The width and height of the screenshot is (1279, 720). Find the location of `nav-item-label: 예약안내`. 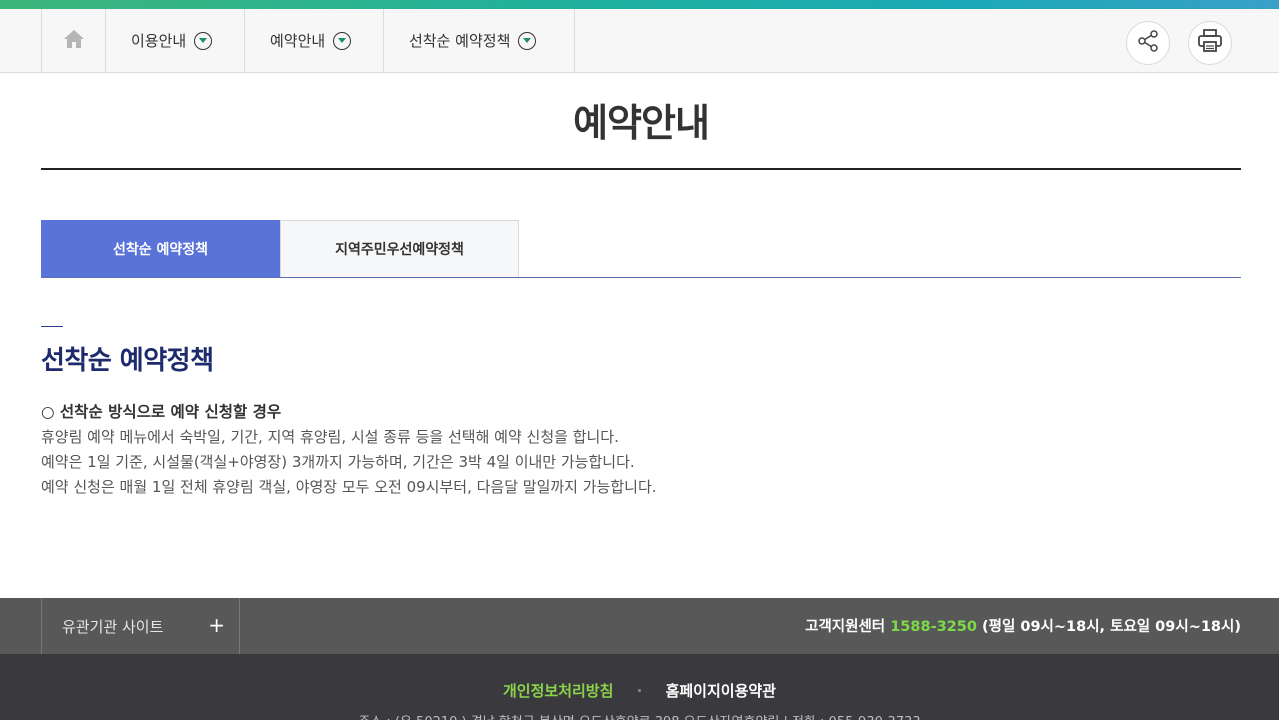

nav-item-label: 예약안내 is located at coordinates (298, 41).